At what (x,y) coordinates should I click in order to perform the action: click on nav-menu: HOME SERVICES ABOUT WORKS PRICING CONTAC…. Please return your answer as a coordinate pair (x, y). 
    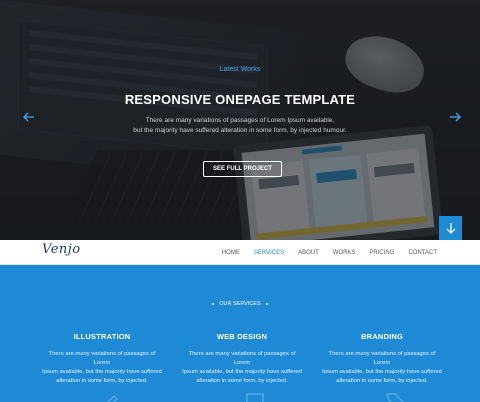
    Looking at the image, I should click on (322, 252).